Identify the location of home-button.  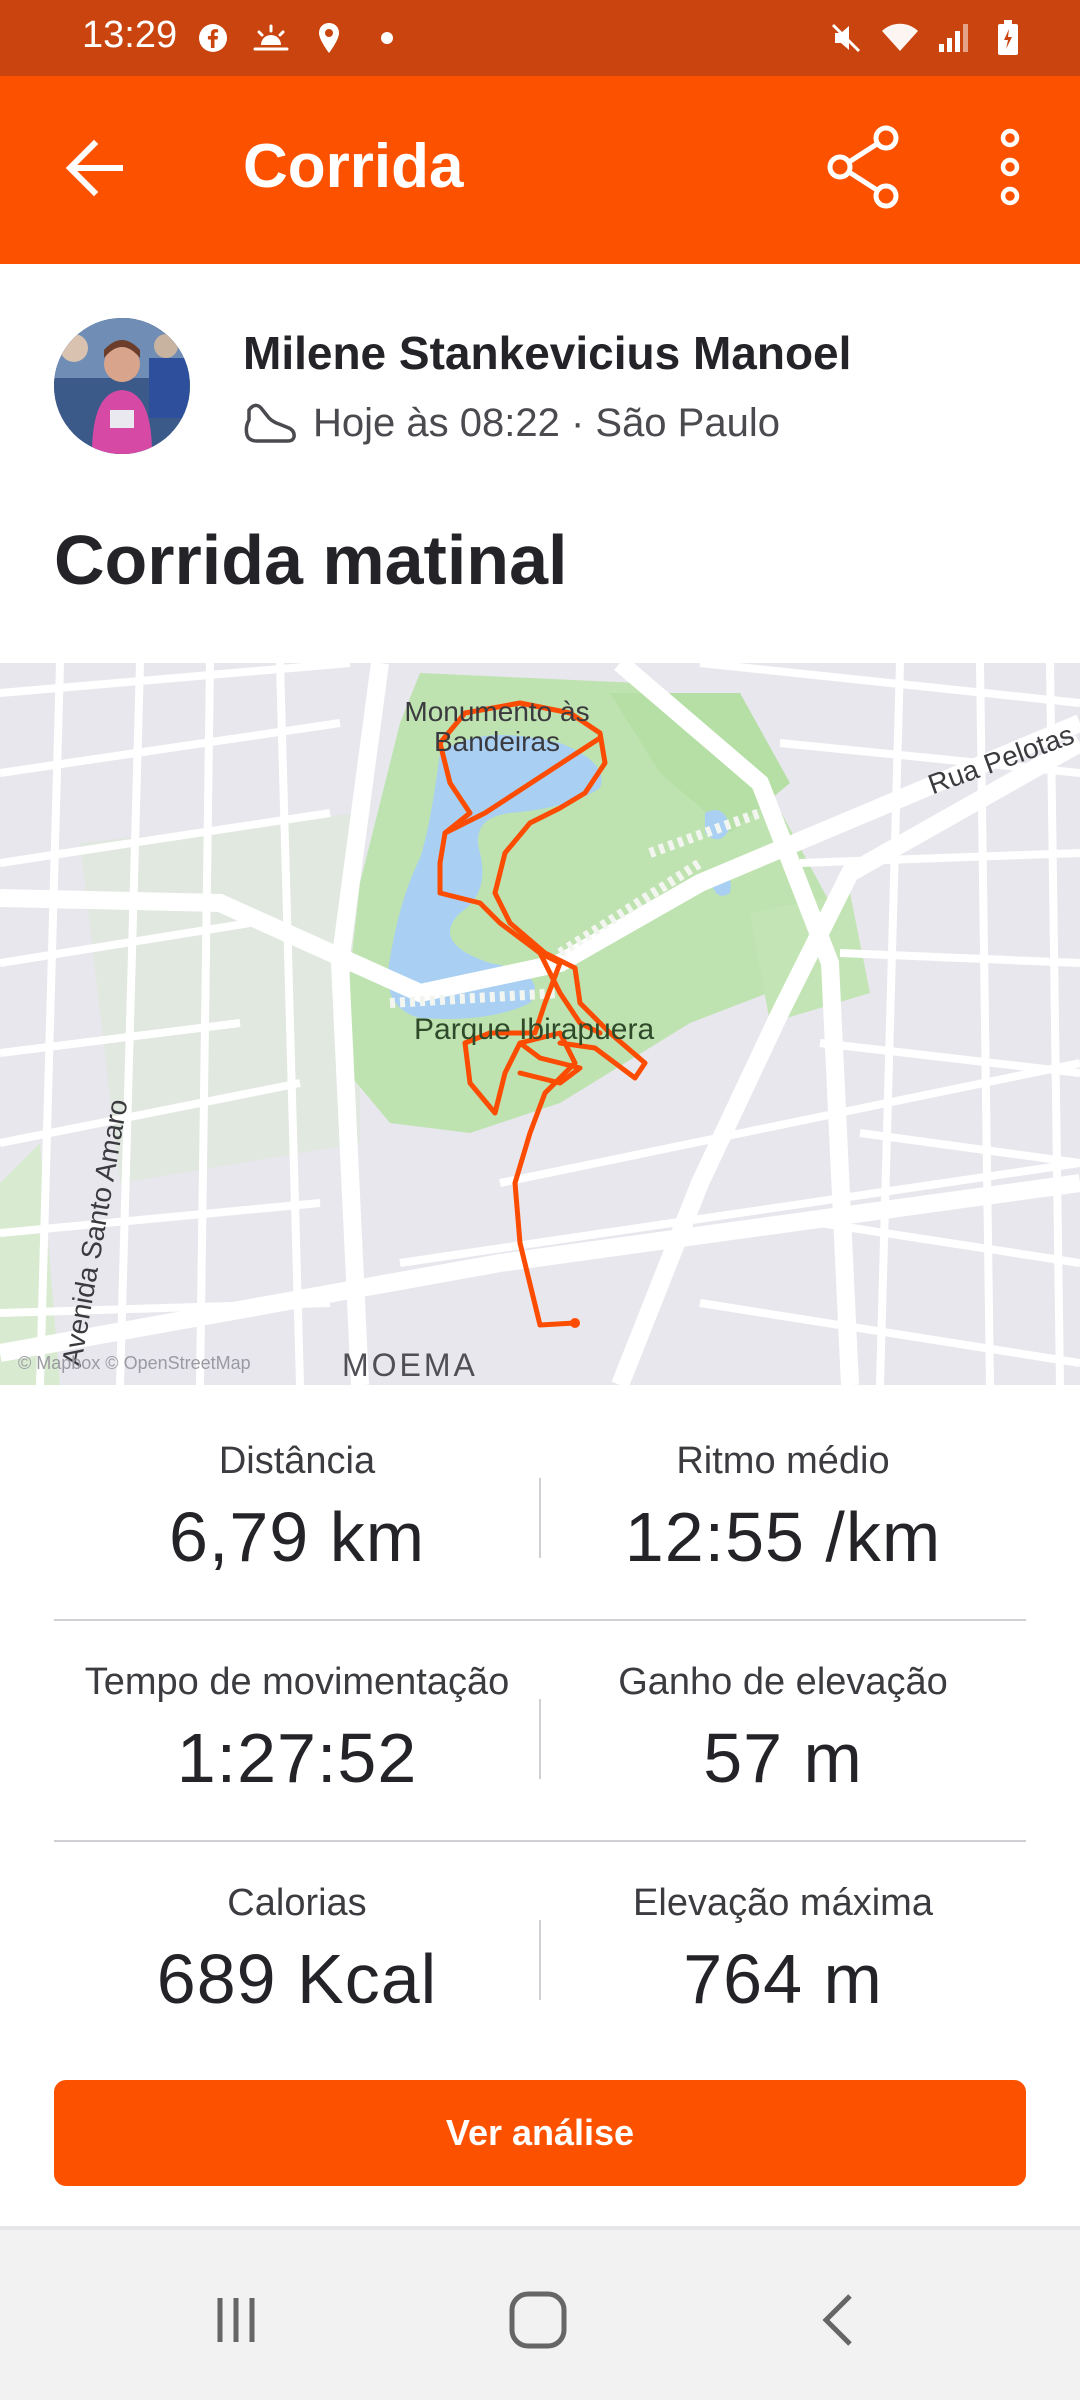
(538, 2320).